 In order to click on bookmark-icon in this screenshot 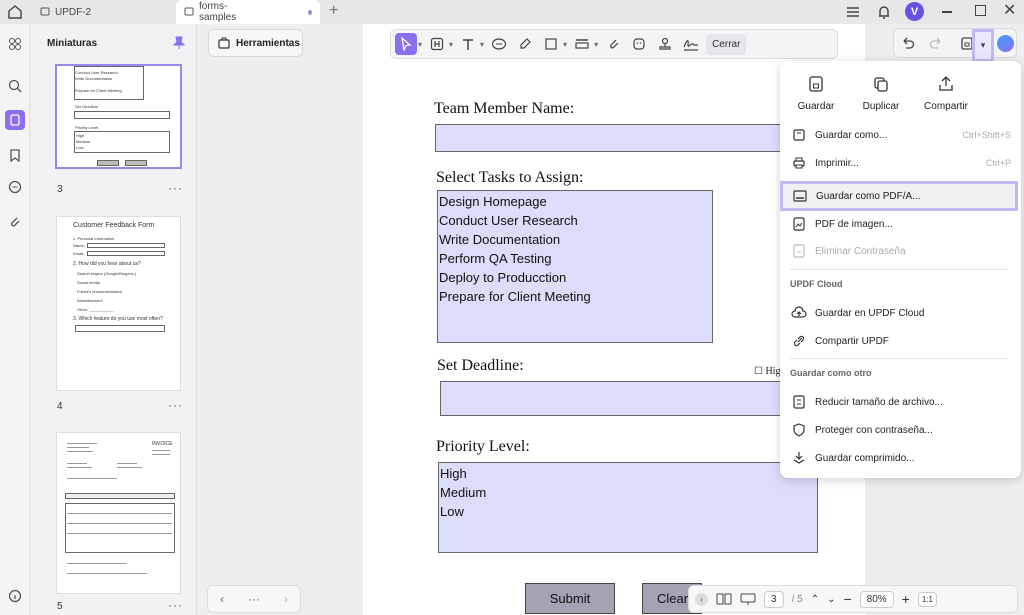, I will do `click(15, 155)`.